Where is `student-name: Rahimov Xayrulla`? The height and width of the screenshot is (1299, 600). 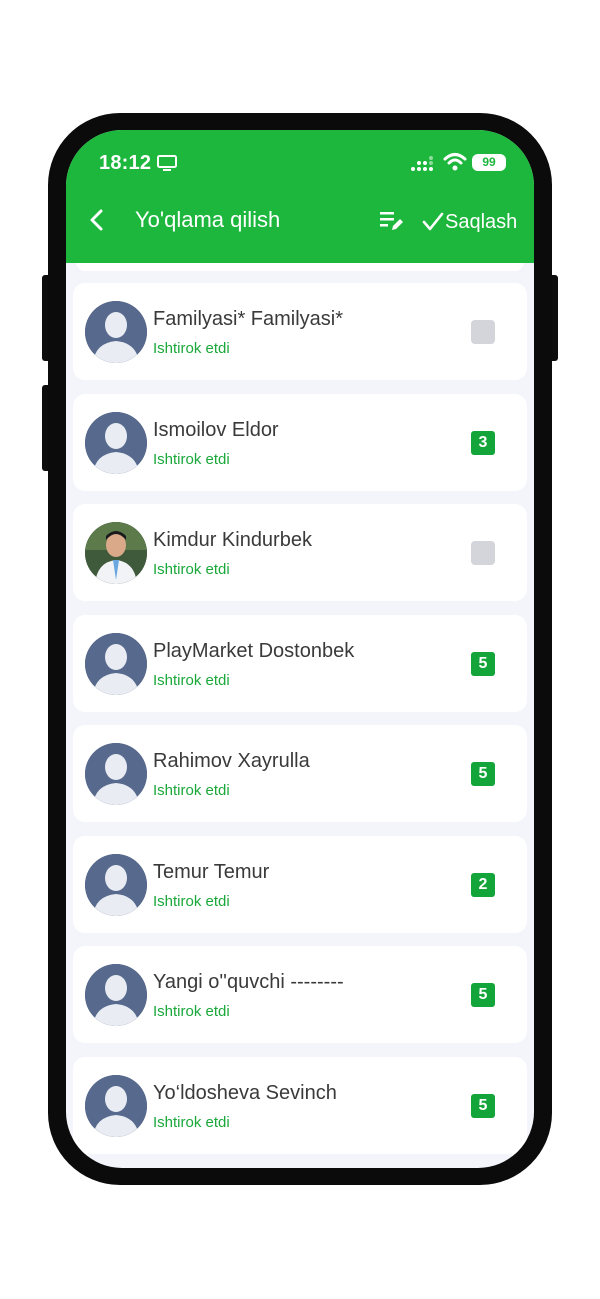
student-name: Rahimov Xayrulla is located at coordinates (231, 761).